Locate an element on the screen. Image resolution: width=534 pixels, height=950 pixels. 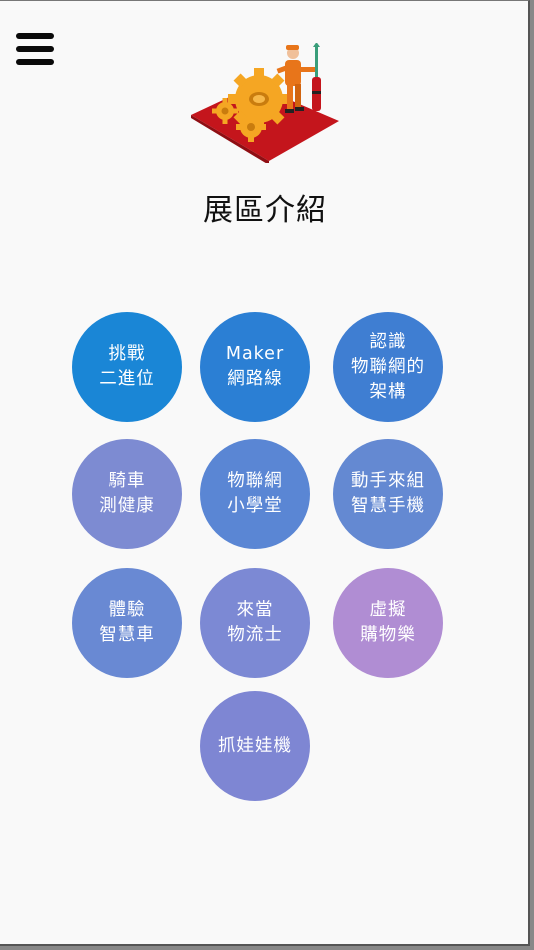
engineer-with-gears-illustration is located at coordinates (265, 103).